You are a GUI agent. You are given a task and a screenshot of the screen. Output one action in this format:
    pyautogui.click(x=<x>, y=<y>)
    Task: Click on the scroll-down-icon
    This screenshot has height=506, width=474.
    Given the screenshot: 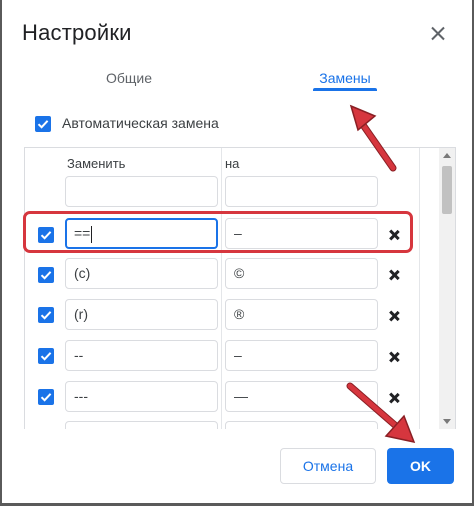 What is the action you would take?
    pyautogui.click(x=447, y=421)
    